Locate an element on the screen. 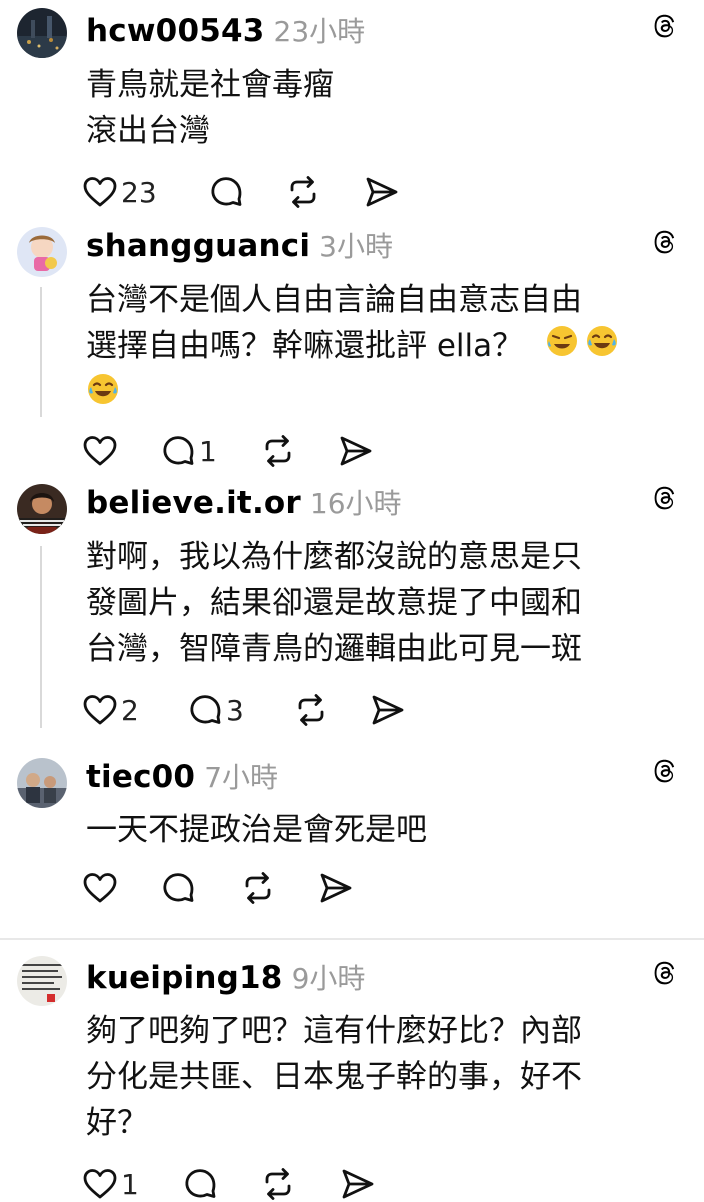 The image size is (704, 1202). action-bar is located at coordinates (282, 888).